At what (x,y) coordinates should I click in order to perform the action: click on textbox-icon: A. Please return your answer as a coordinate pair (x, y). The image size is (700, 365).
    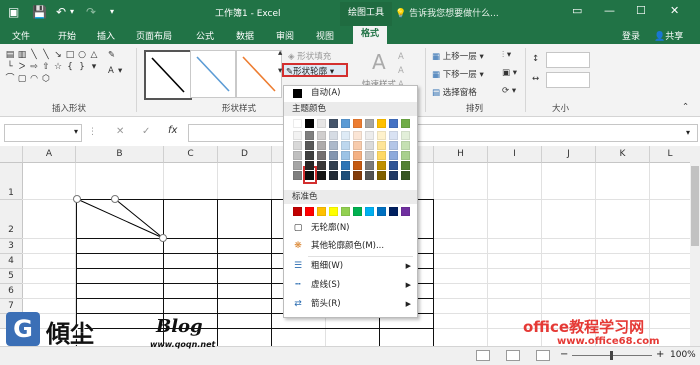
    Looking at the image, I should click on (111, 71).